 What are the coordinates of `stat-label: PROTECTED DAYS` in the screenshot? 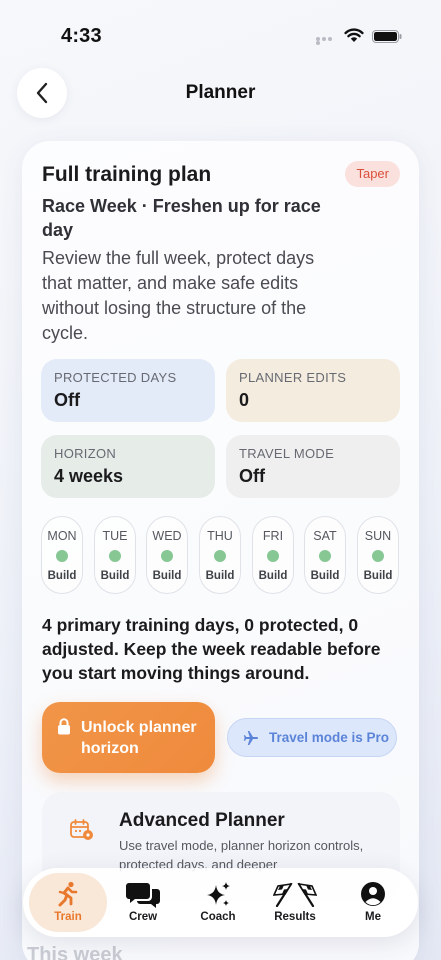 It's located at (115, 377).